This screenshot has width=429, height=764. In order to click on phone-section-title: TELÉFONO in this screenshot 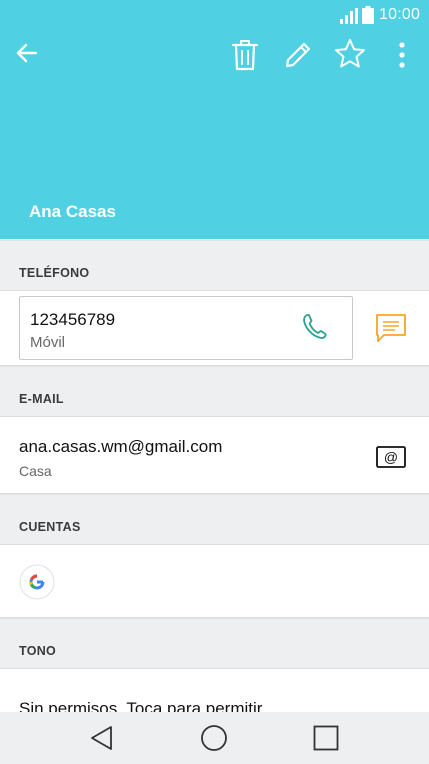, I will do `click(54, 273)`.